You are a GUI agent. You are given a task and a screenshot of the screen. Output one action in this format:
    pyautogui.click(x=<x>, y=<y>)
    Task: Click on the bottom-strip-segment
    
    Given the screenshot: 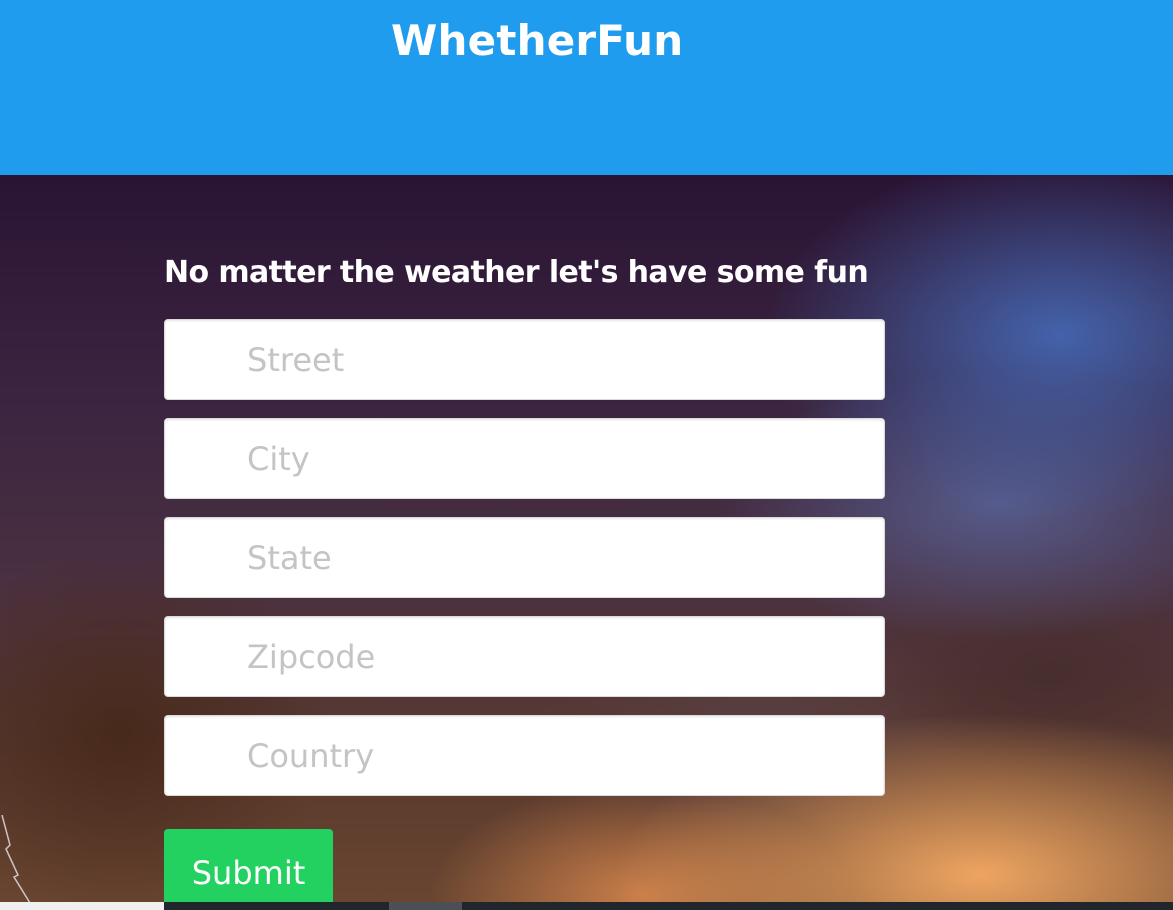 What is the action you would take?
    pyautogui.click(x=425, y=906)
    